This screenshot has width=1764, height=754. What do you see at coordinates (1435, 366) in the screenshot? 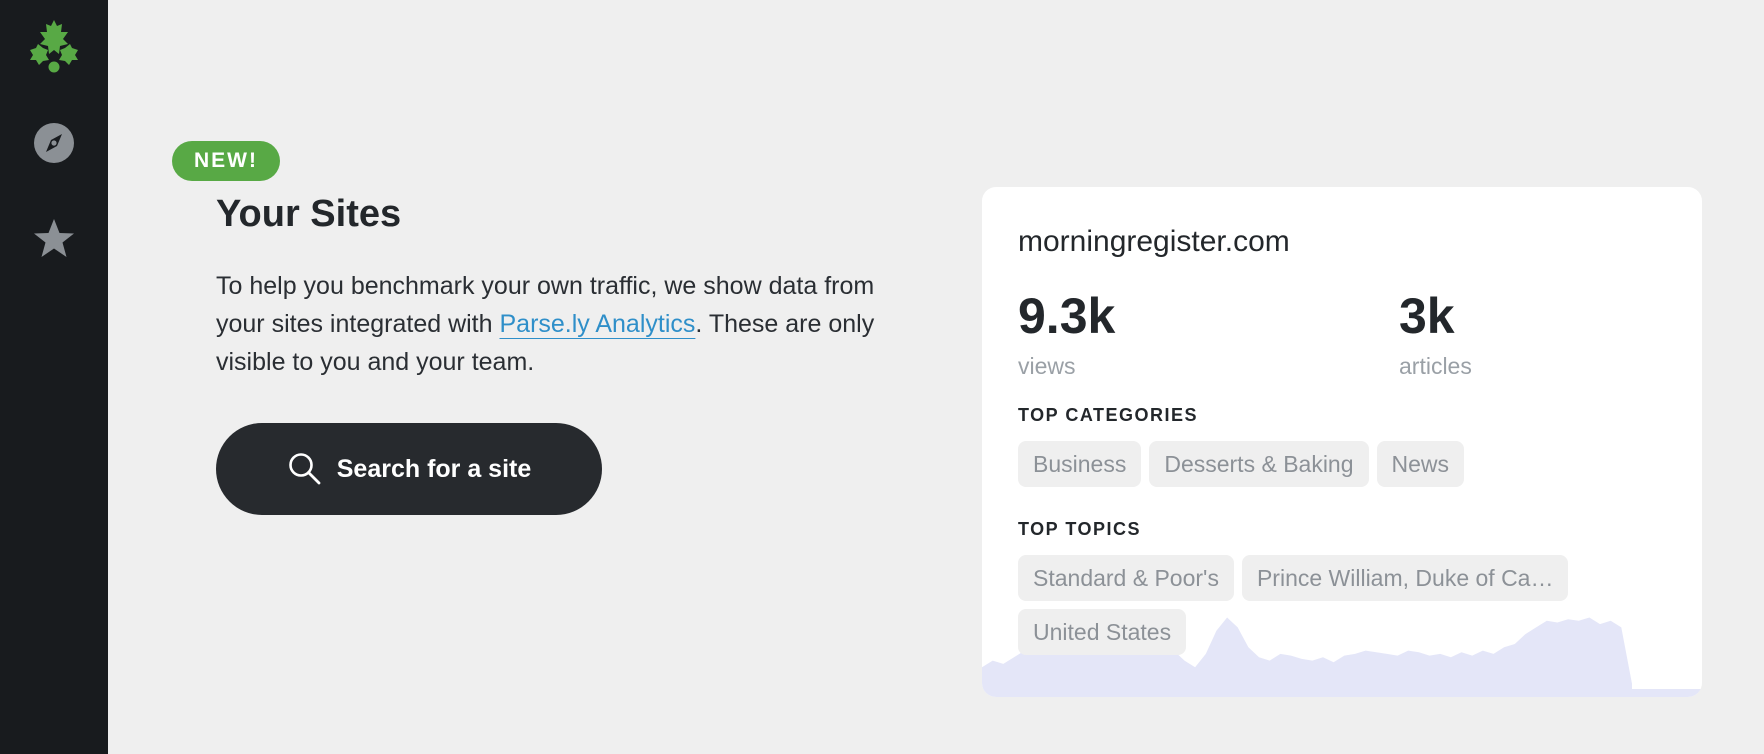
I see `articles-label: articles` at bounding box center [1435, 366].